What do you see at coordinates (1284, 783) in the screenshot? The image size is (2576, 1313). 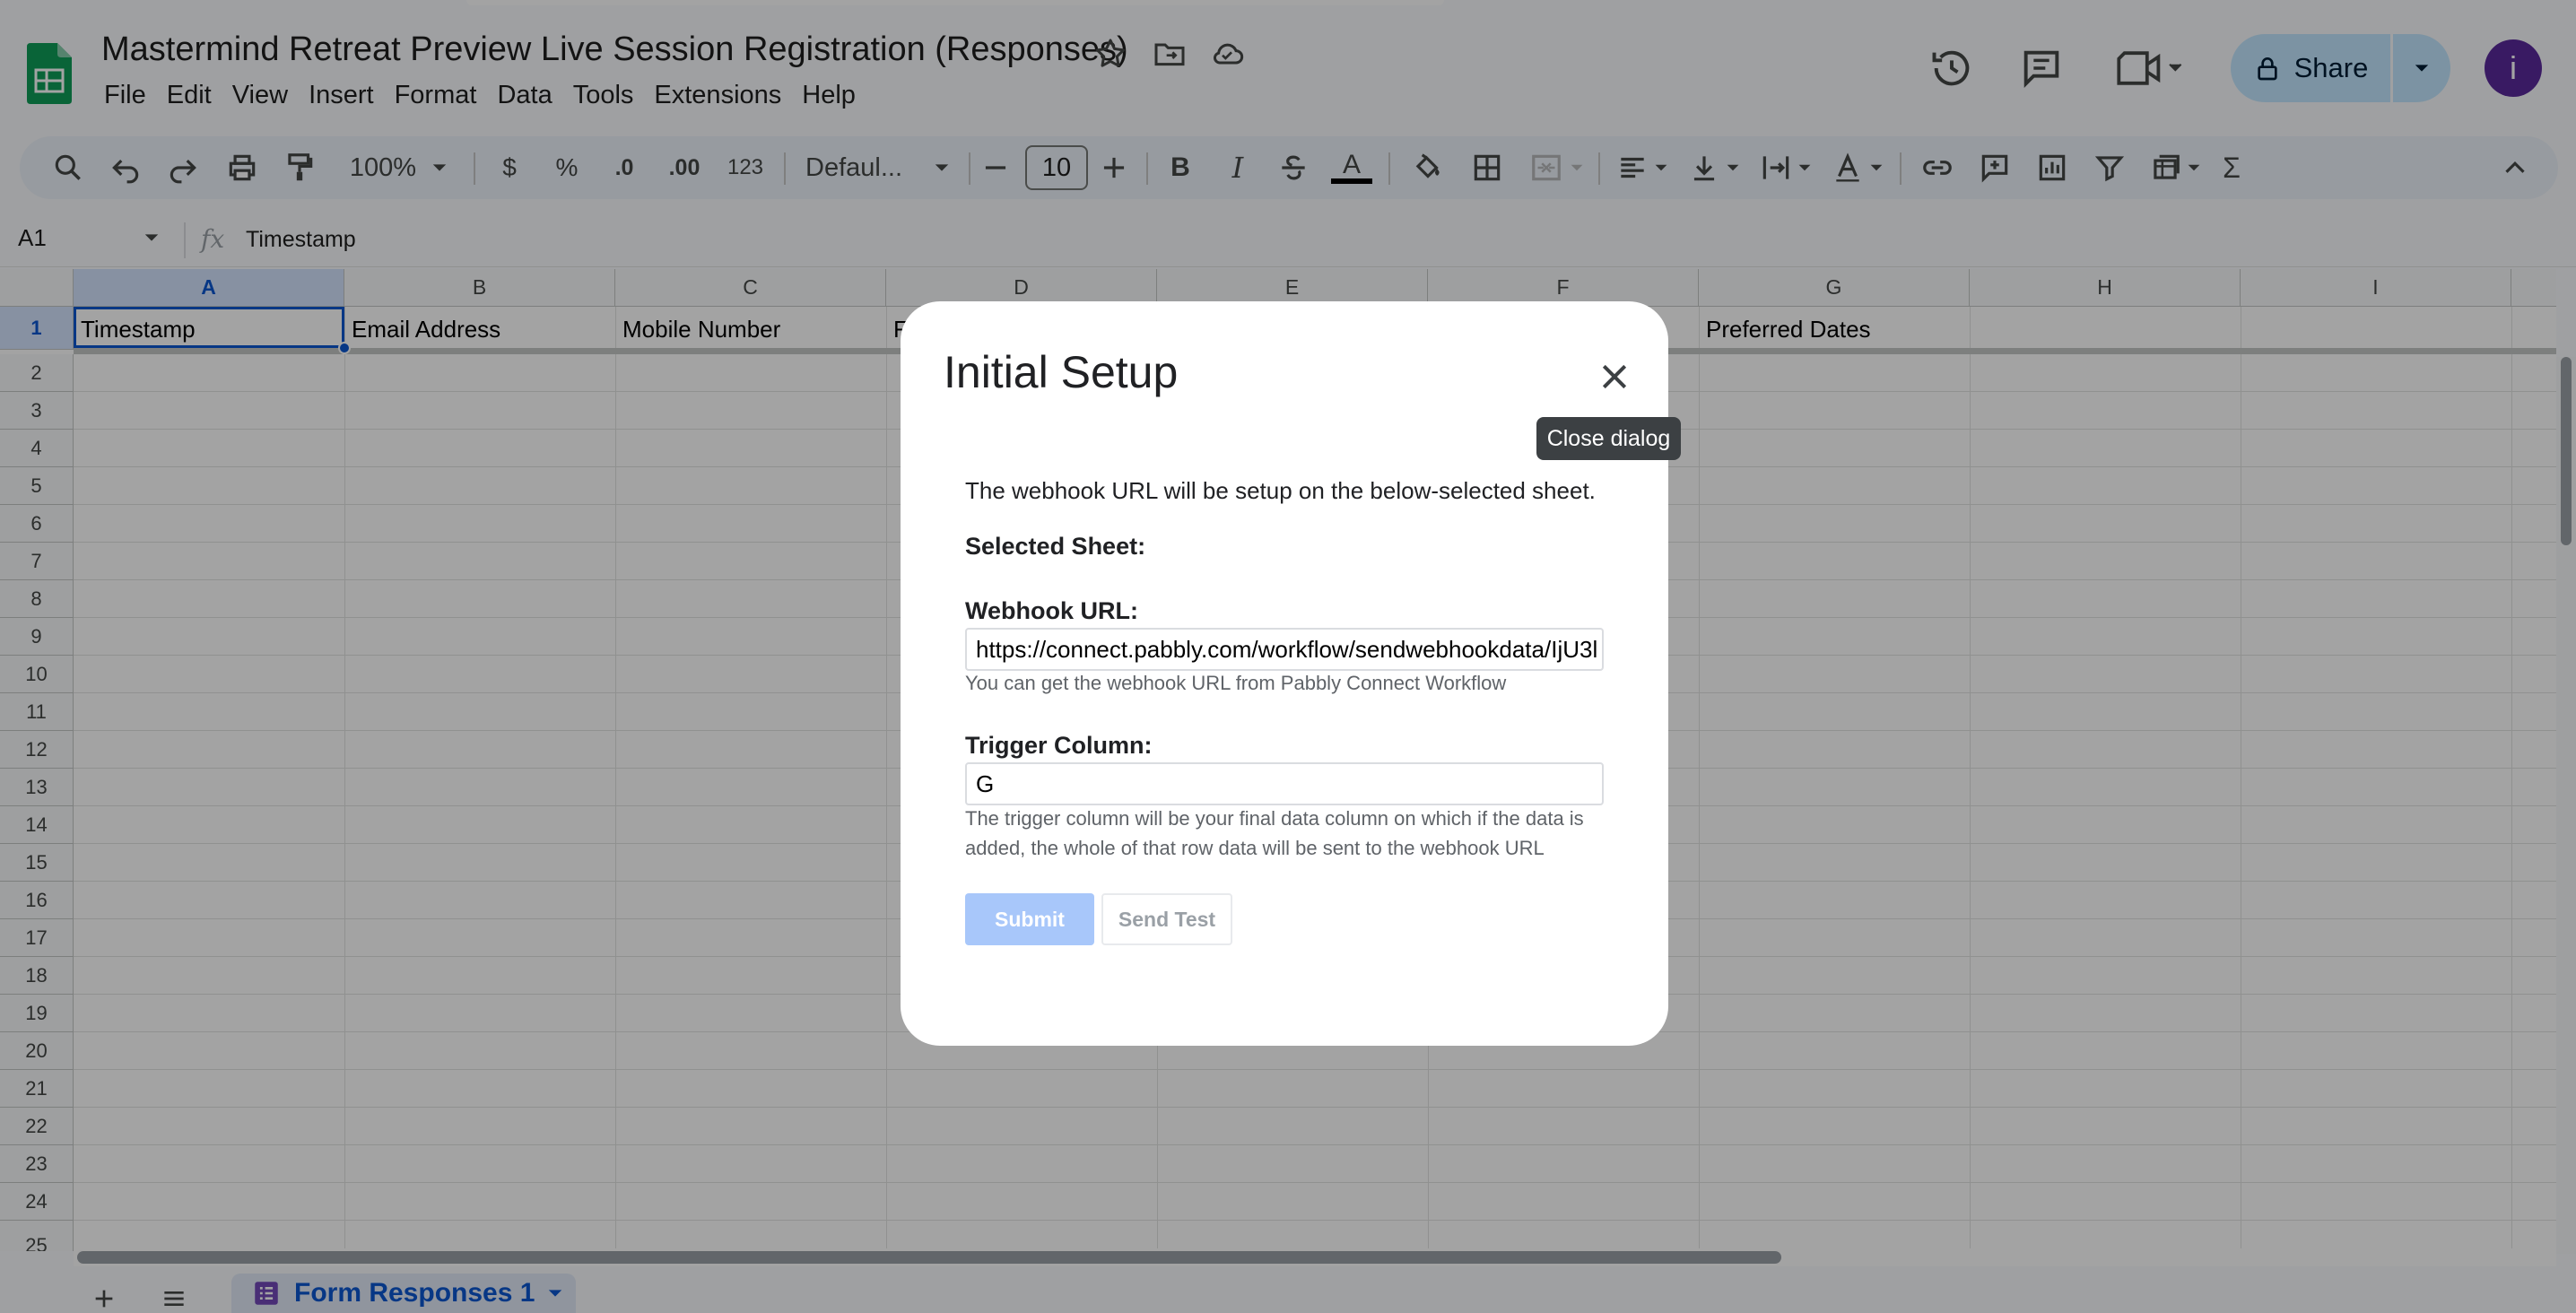 I see `trigger-column-input: G` at bounding box center [1284, 783].